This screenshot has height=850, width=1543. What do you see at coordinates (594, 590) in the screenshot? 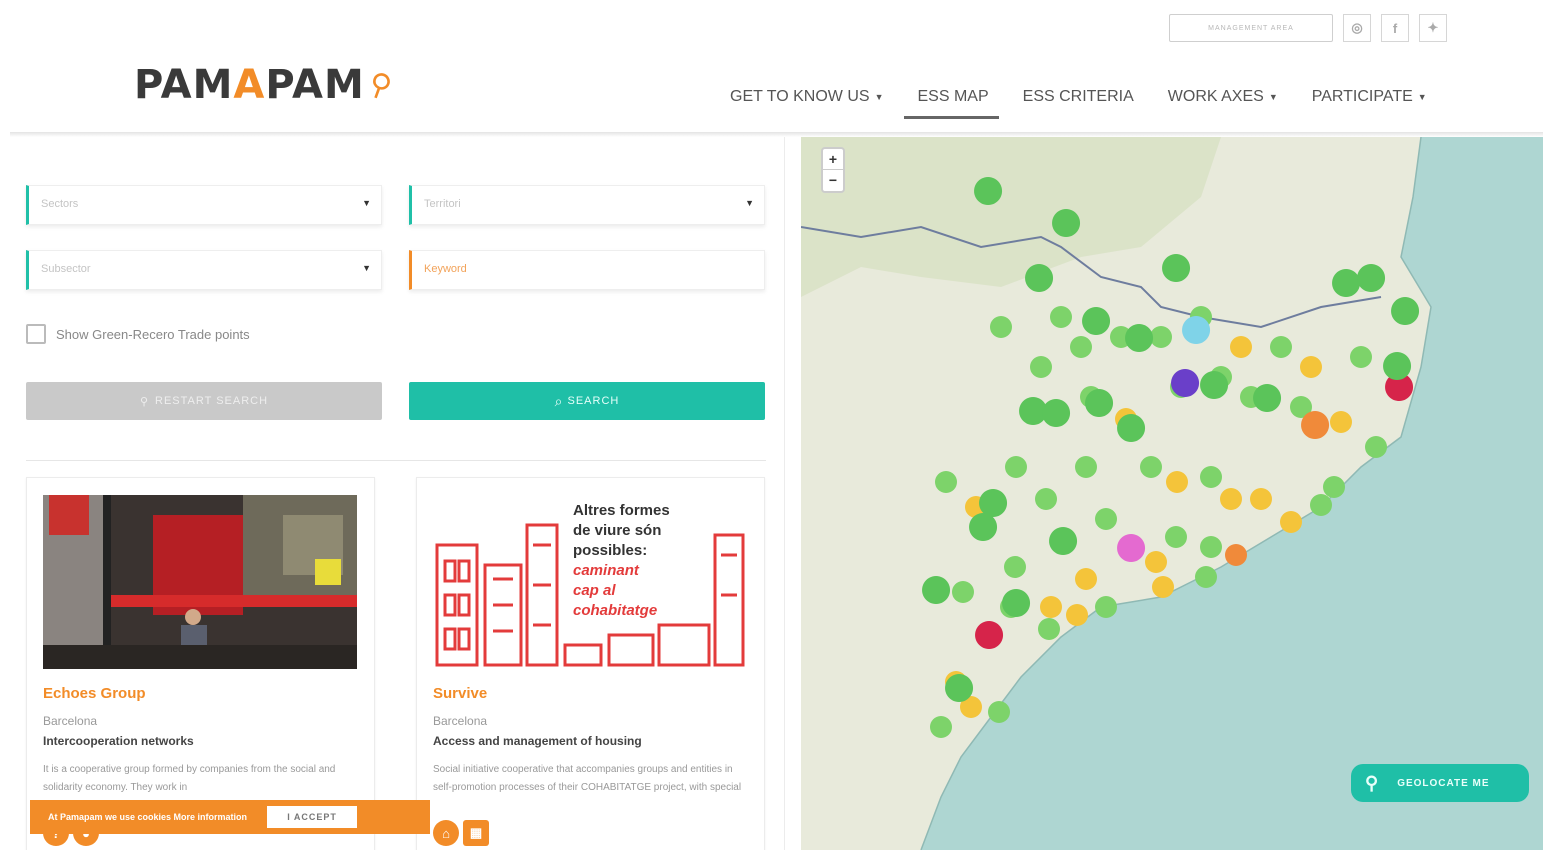
I see `poster-line: cap al` at bounding box center [594, 590].